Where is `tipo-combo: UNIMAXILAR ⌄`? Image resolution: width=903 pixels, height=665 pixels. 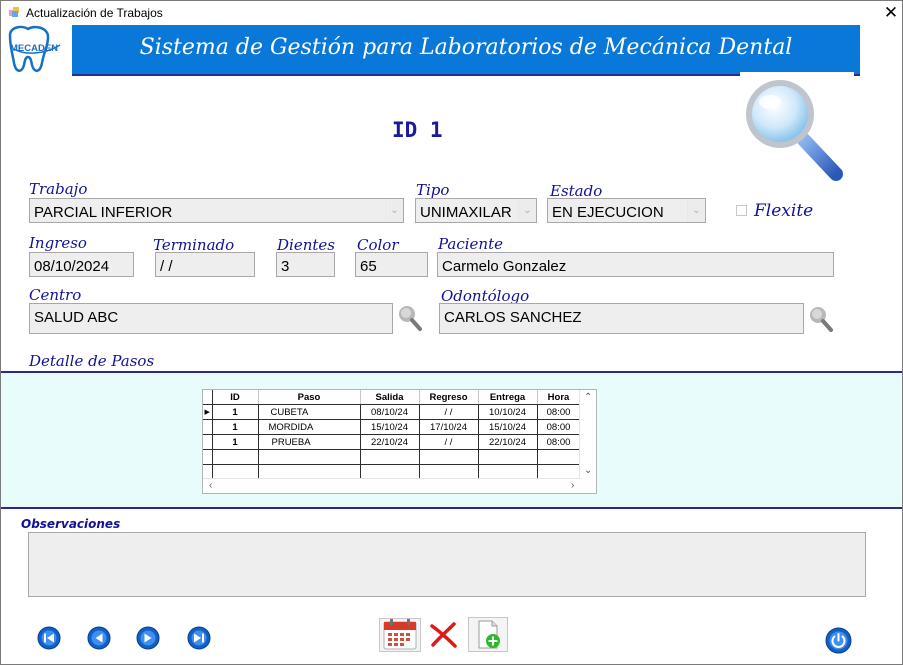 tipo-combo: UNIMAXILAR ⌄ is located at coordinates (476, 210).